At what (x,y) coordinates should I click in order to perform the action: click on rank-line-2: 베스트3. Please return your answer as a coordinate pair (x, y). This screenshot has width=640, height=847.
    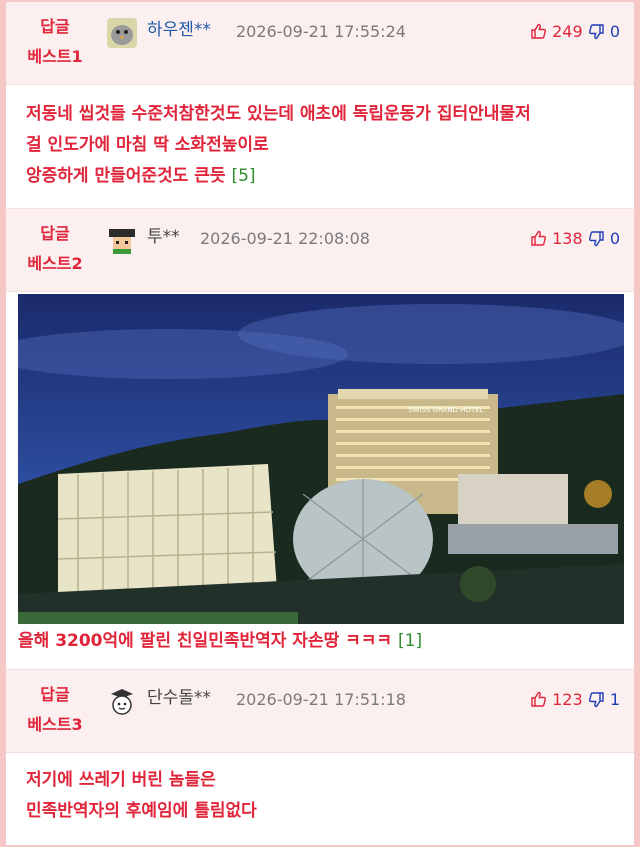
    Looking at the image, I should click on (55, 724).